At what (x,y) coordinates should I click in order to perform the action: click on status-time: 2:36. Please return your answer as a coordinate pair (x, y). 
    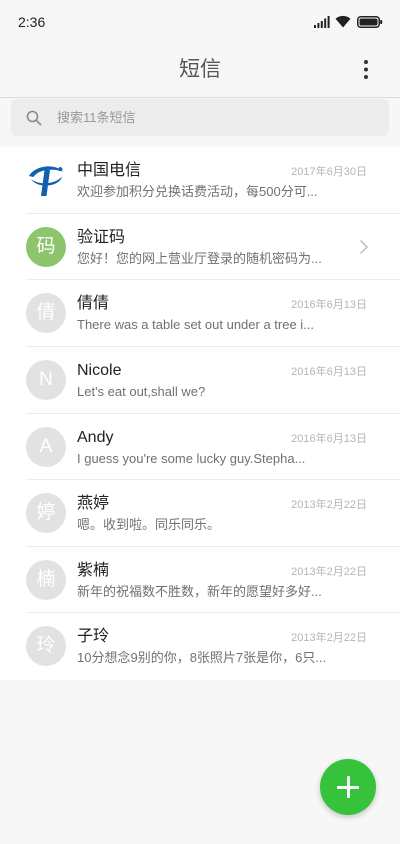
    Looking at the image, I should click on (32, 22).